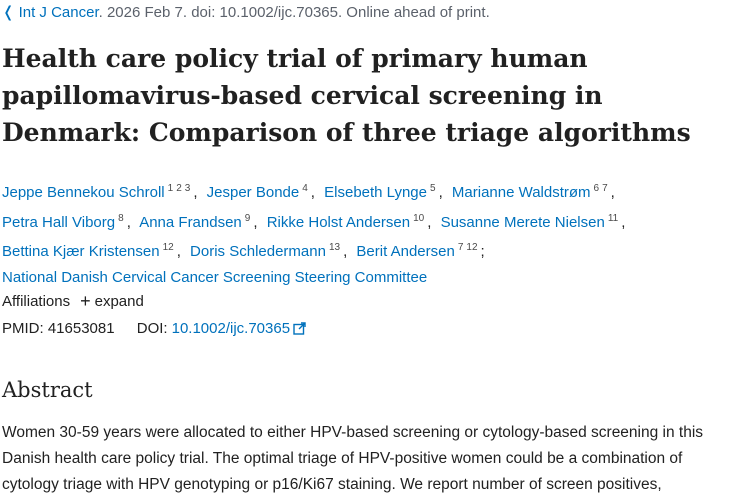 The width and height of the screenshot is (750, 500). I want to click on affiliation-ref: 5, so click(433, 189).